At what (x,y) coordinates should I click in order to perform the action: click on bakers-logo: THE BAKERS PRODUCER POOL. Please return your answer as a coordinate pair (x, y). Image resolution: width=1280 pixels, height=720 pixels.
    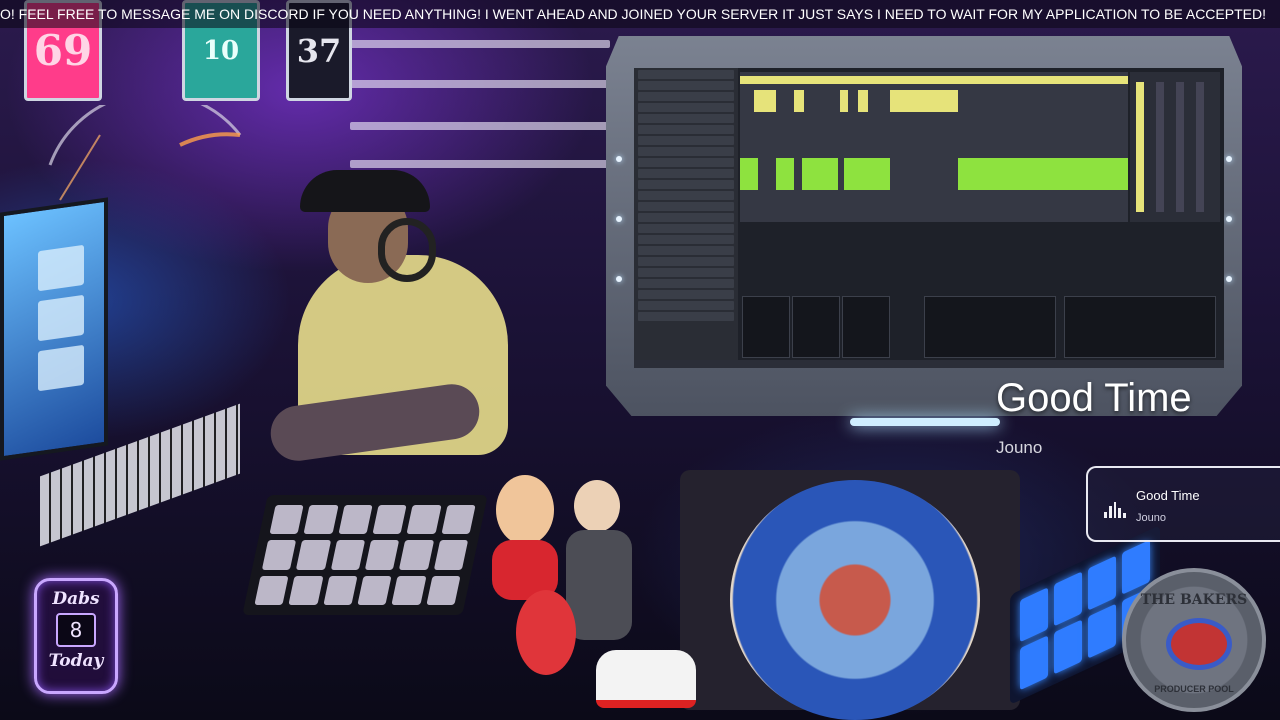
    Looking at the image, I should click on (1194, 640).